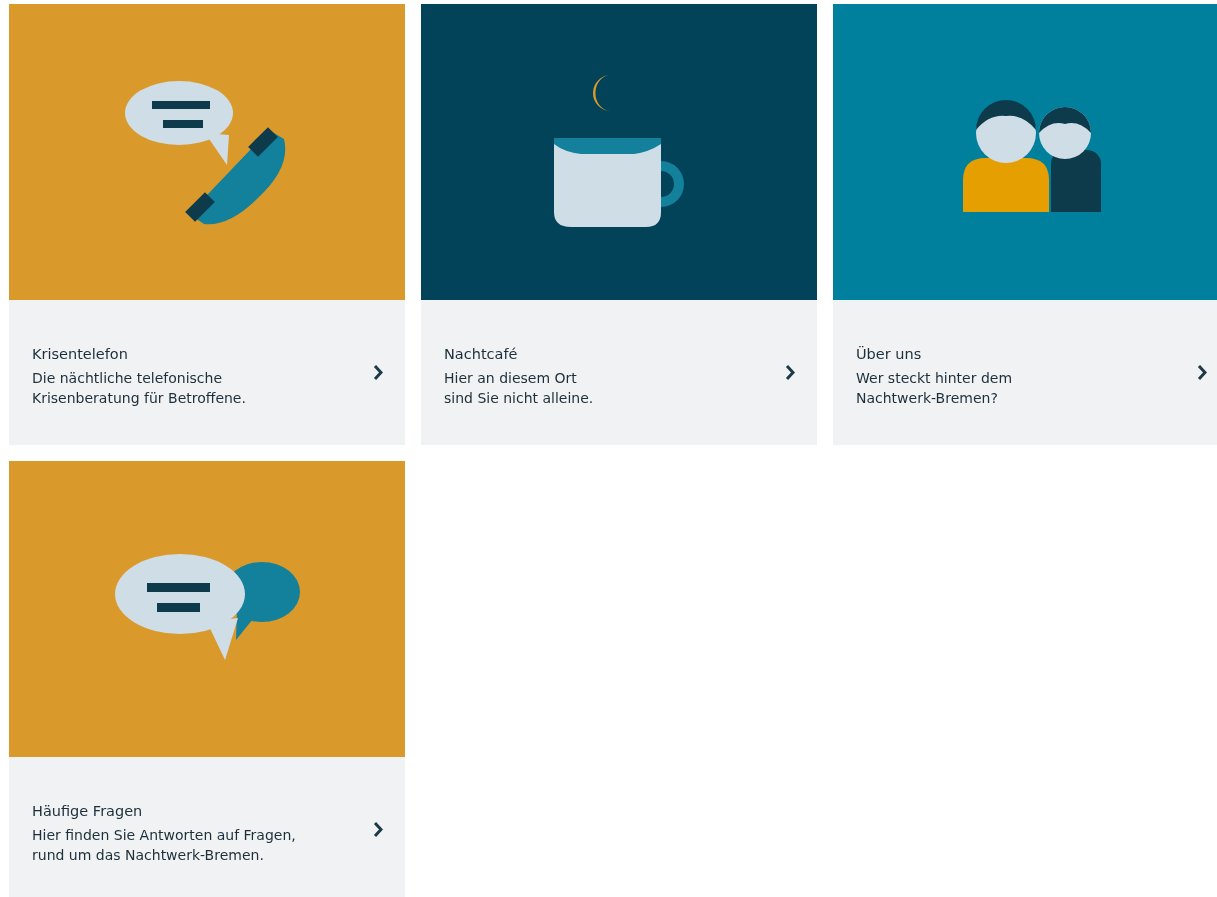  What do you see at coordinates (481, 353) in the screenshot?
I see `card-title: Nachtcafé` at bounding box center [481, 353].